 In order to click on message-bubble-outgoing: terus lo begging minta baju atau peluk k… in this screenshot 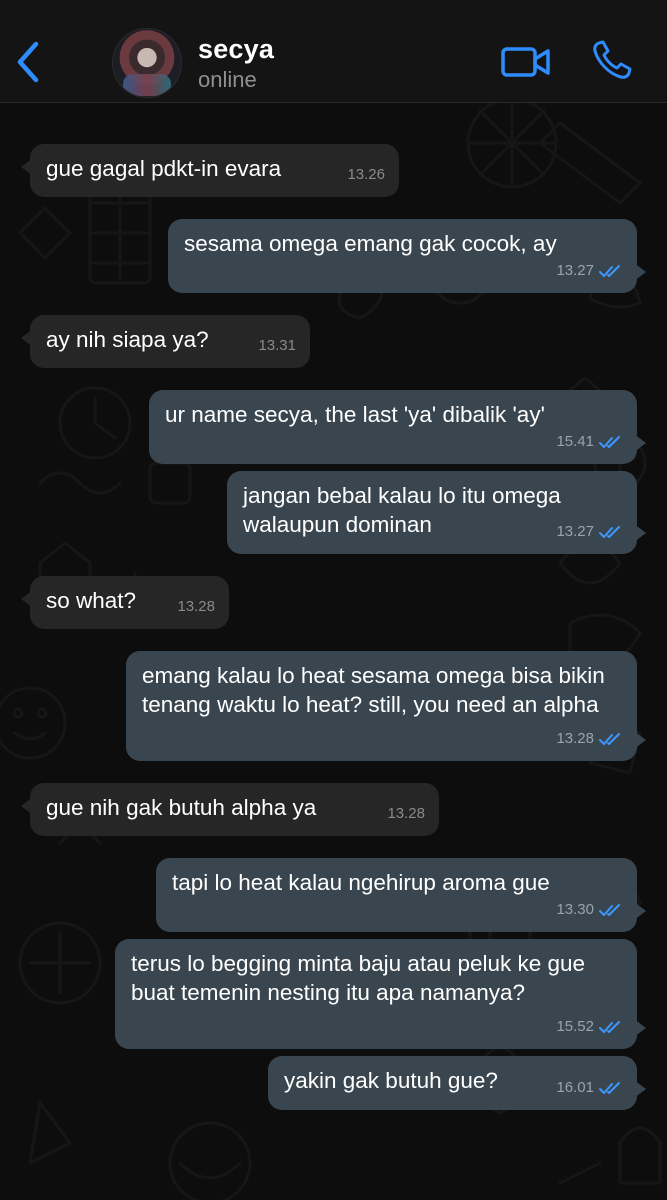, I will do `click(380, 994)`.